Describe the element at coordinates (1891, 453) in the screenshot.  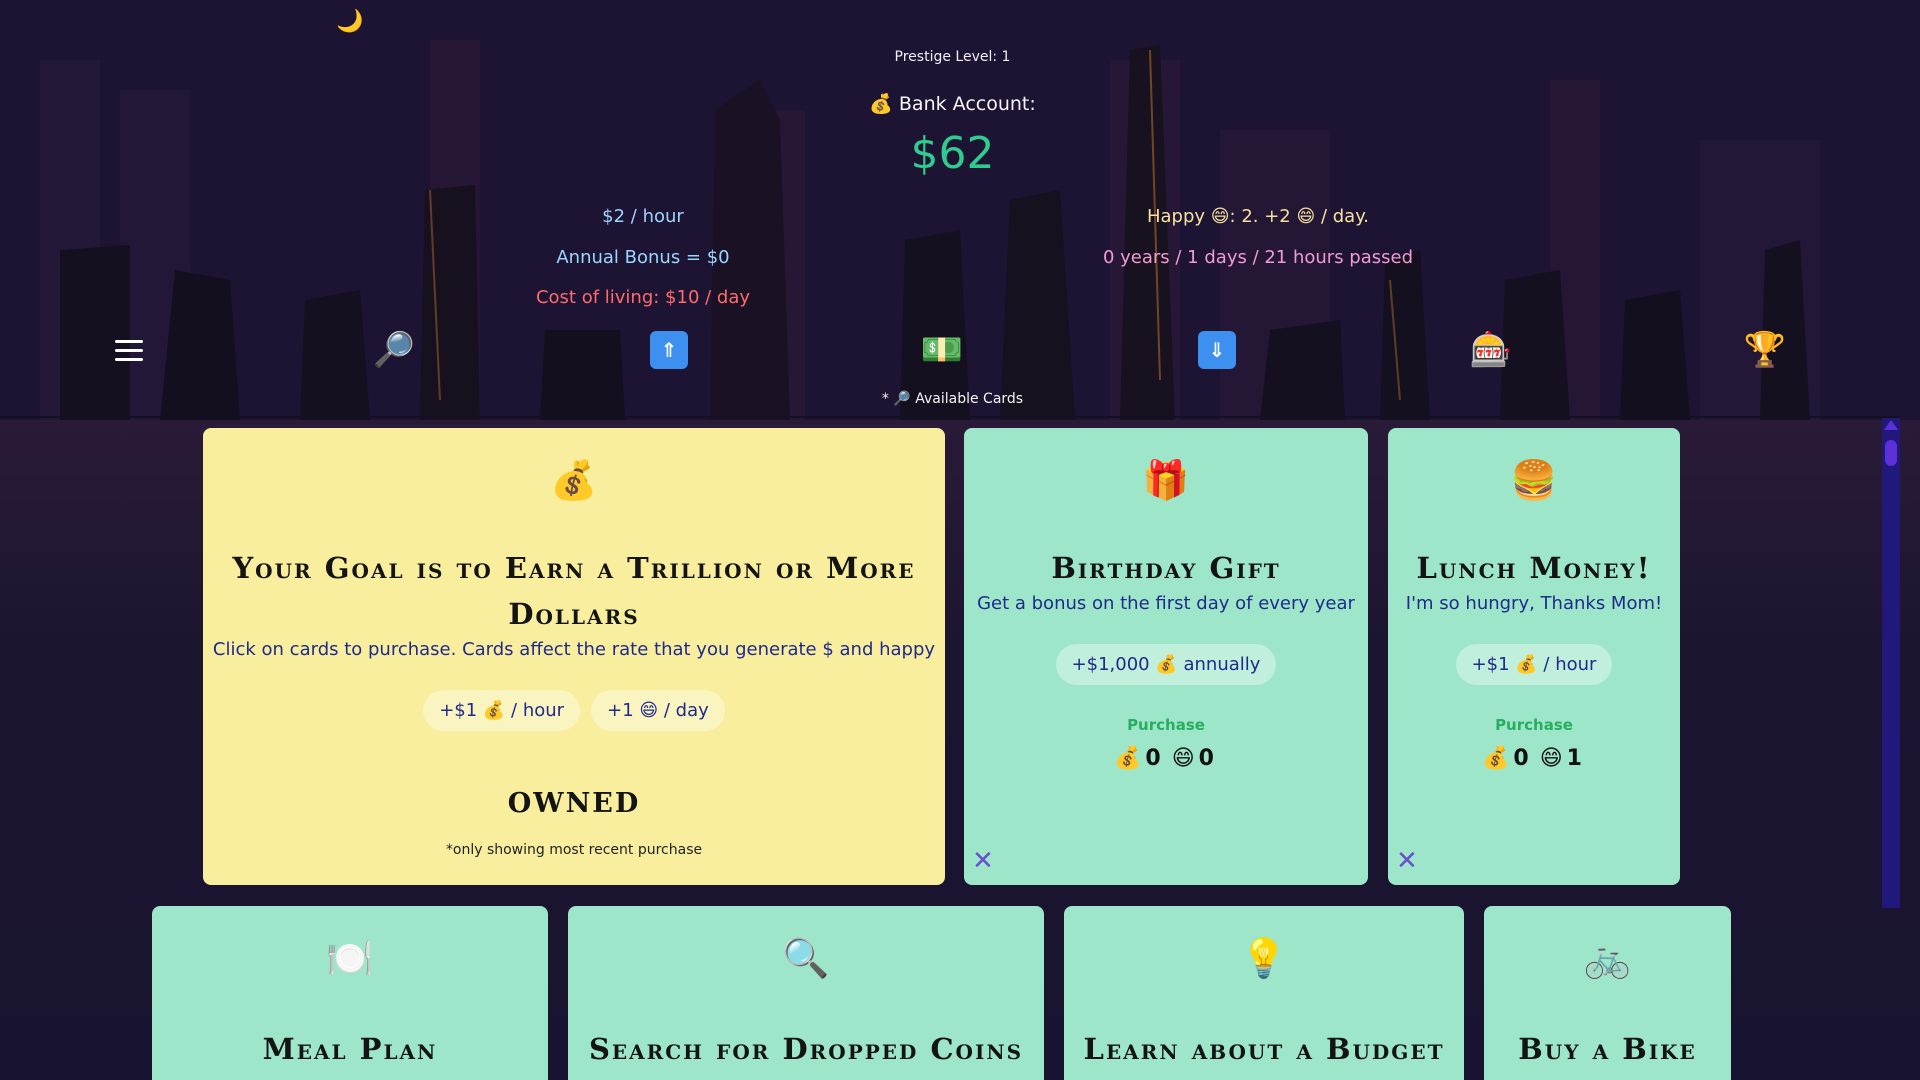
I see `scrollbar-thumb` at that location.